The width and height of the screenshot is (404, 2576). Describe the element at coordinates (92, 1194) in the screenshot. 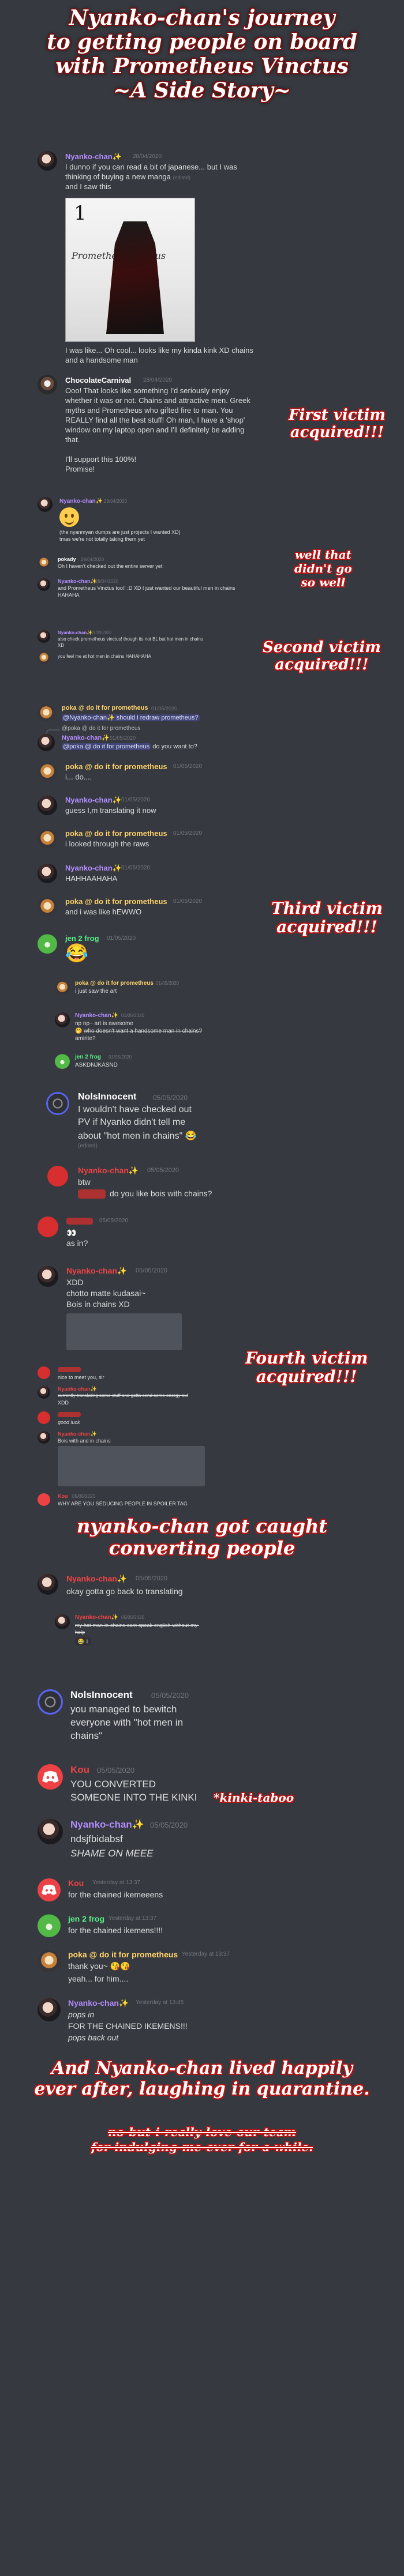

I see `redacted-mention` at that location.